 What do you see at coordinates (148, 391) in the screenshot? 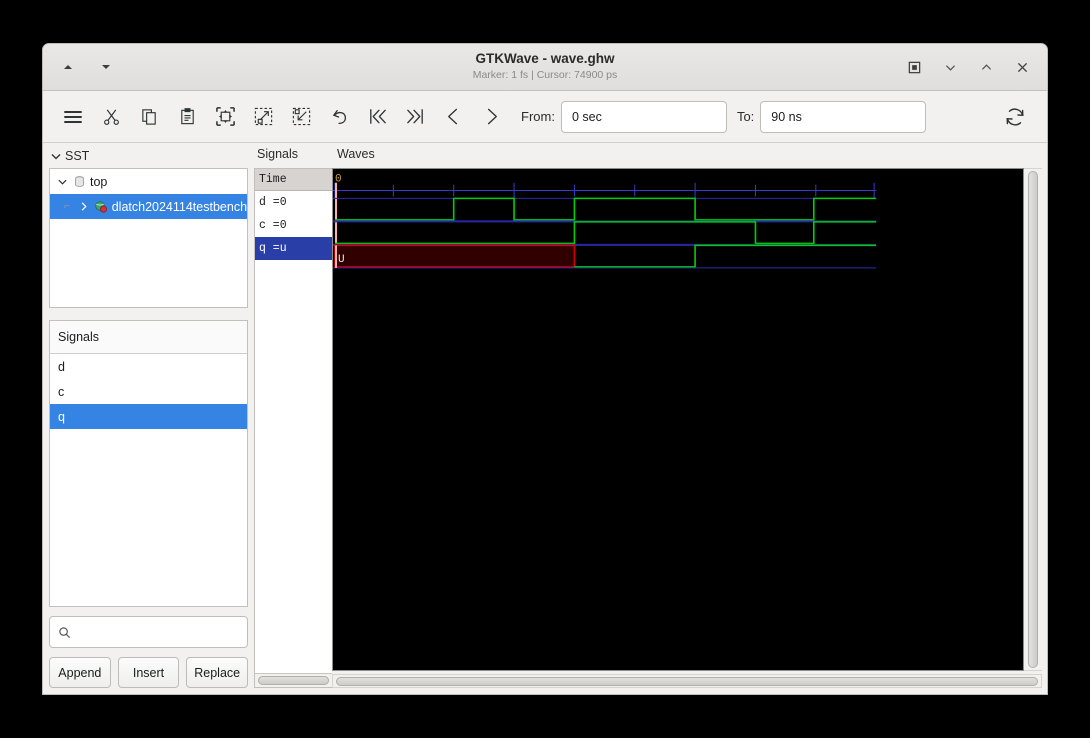
I see `list-item: c` at bounding box center [148, 391].